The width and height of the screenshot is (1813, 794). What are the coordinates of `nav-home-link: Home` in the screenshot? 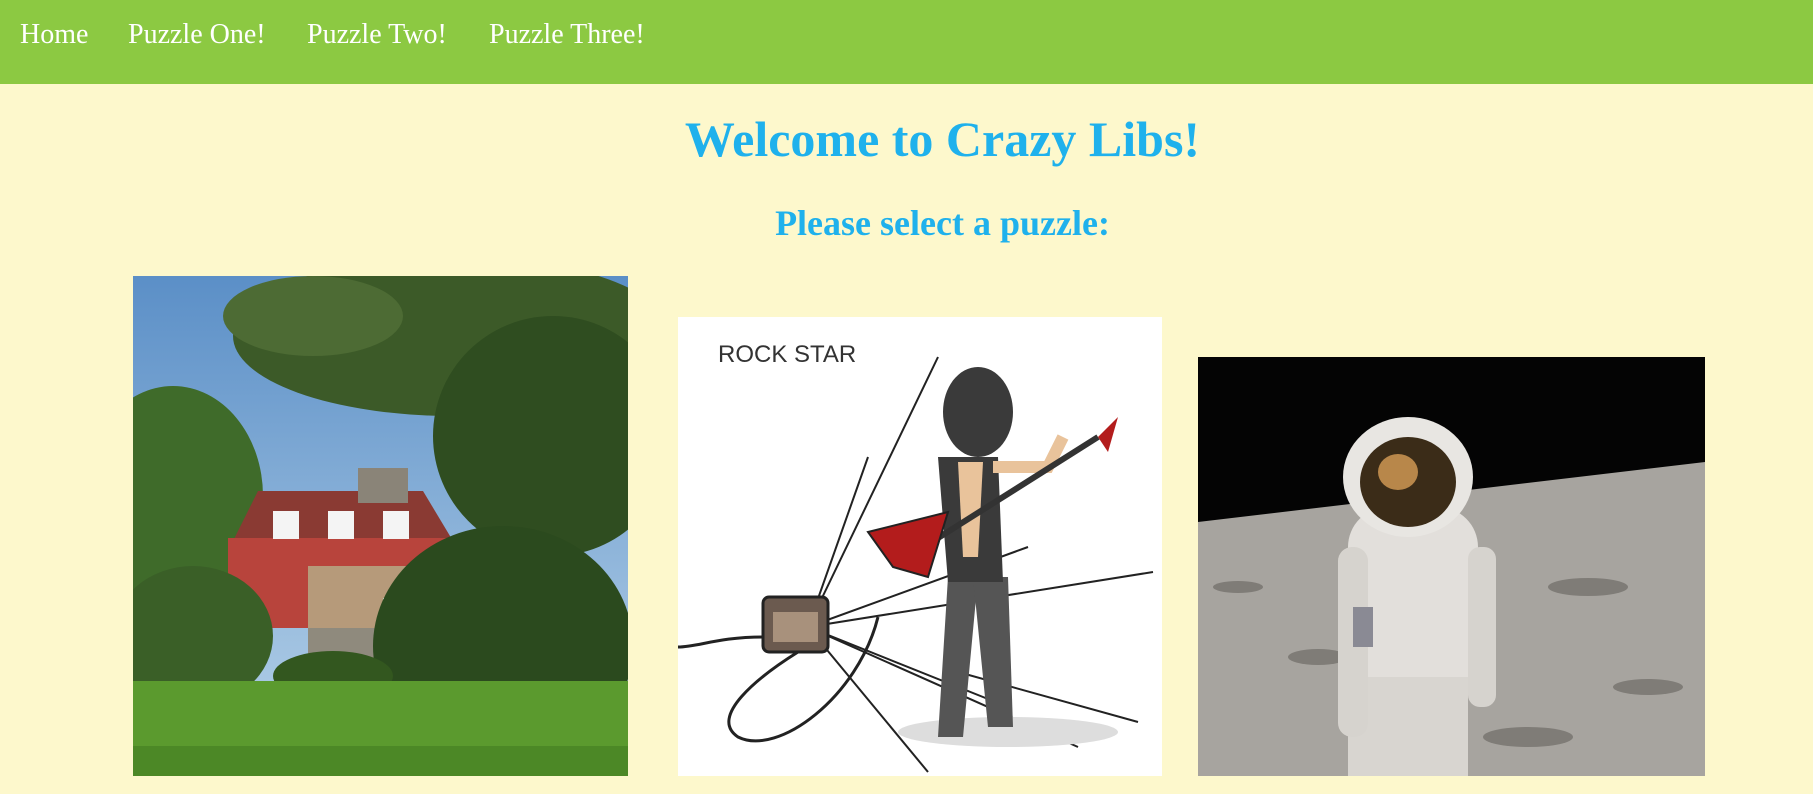 It's located at (54, 35).